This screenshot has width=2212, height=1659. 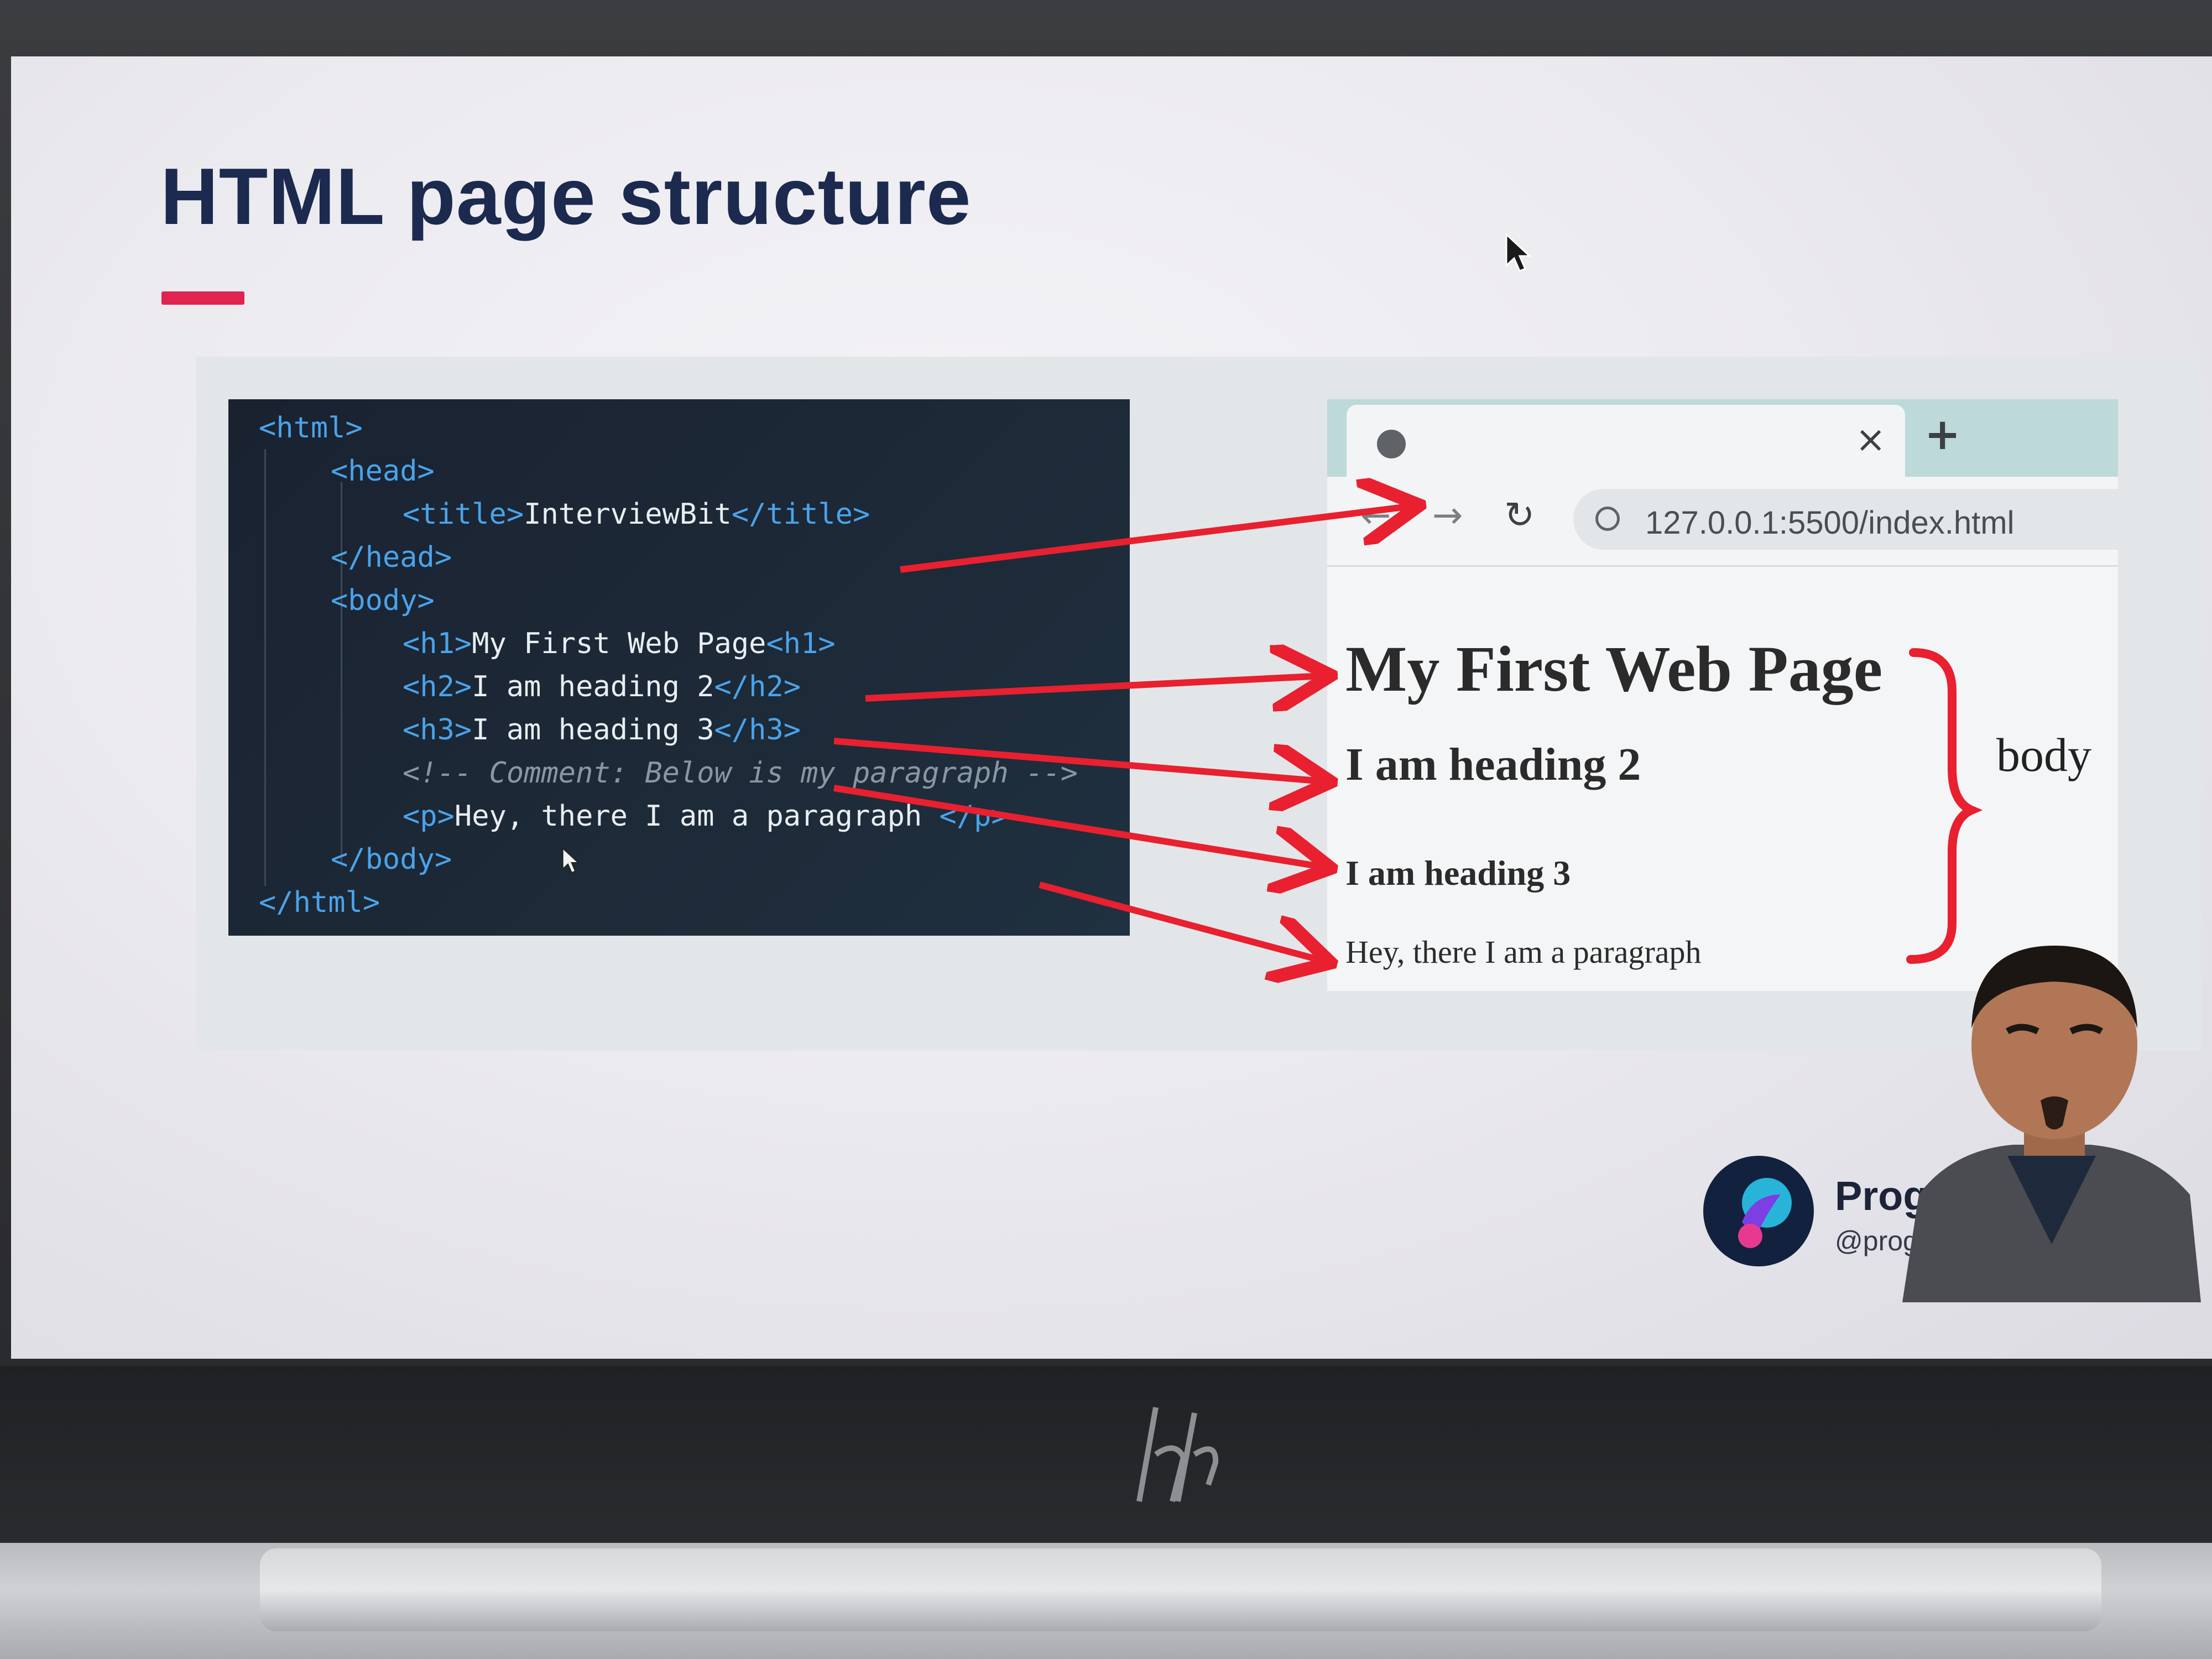 What do you see at coordinates (1078, 826) in the screenshot?
I see `arrow-h3` at bounding box center [1078, 826].